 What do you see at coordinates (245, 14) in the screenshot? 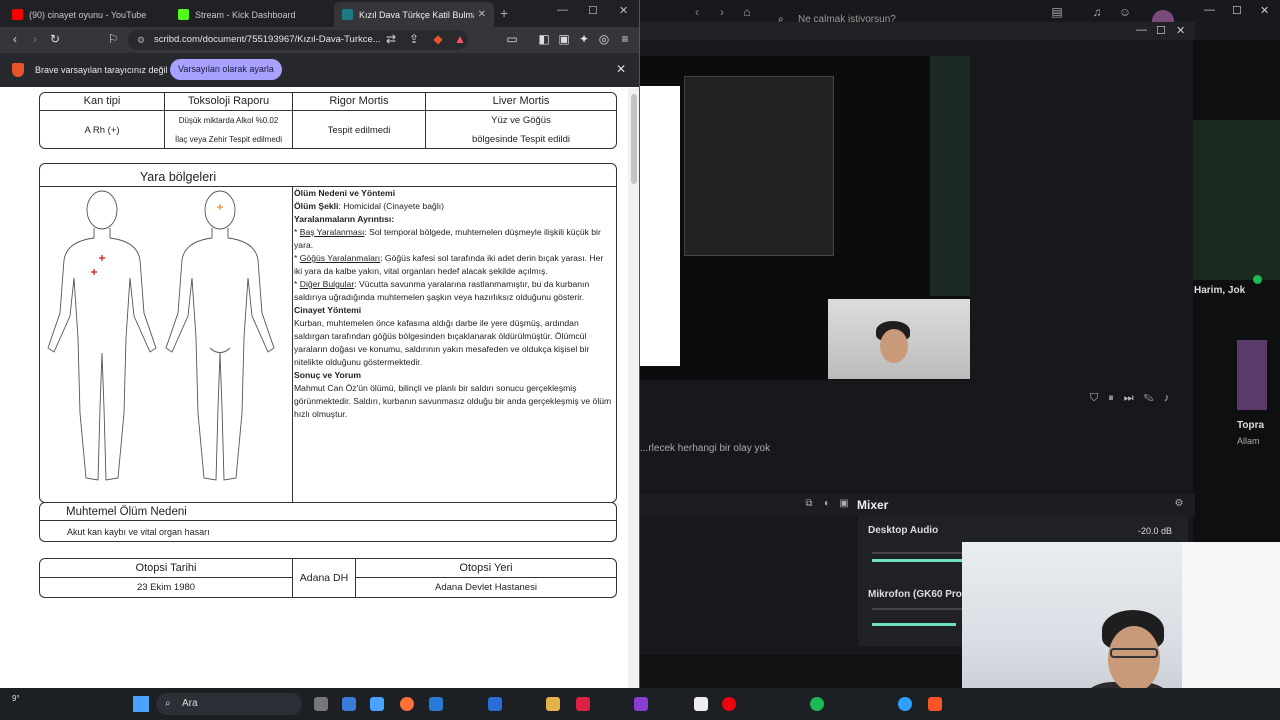
I see `tab-label: Stream - Kick Dashboard` at bounding box center [245, 14].